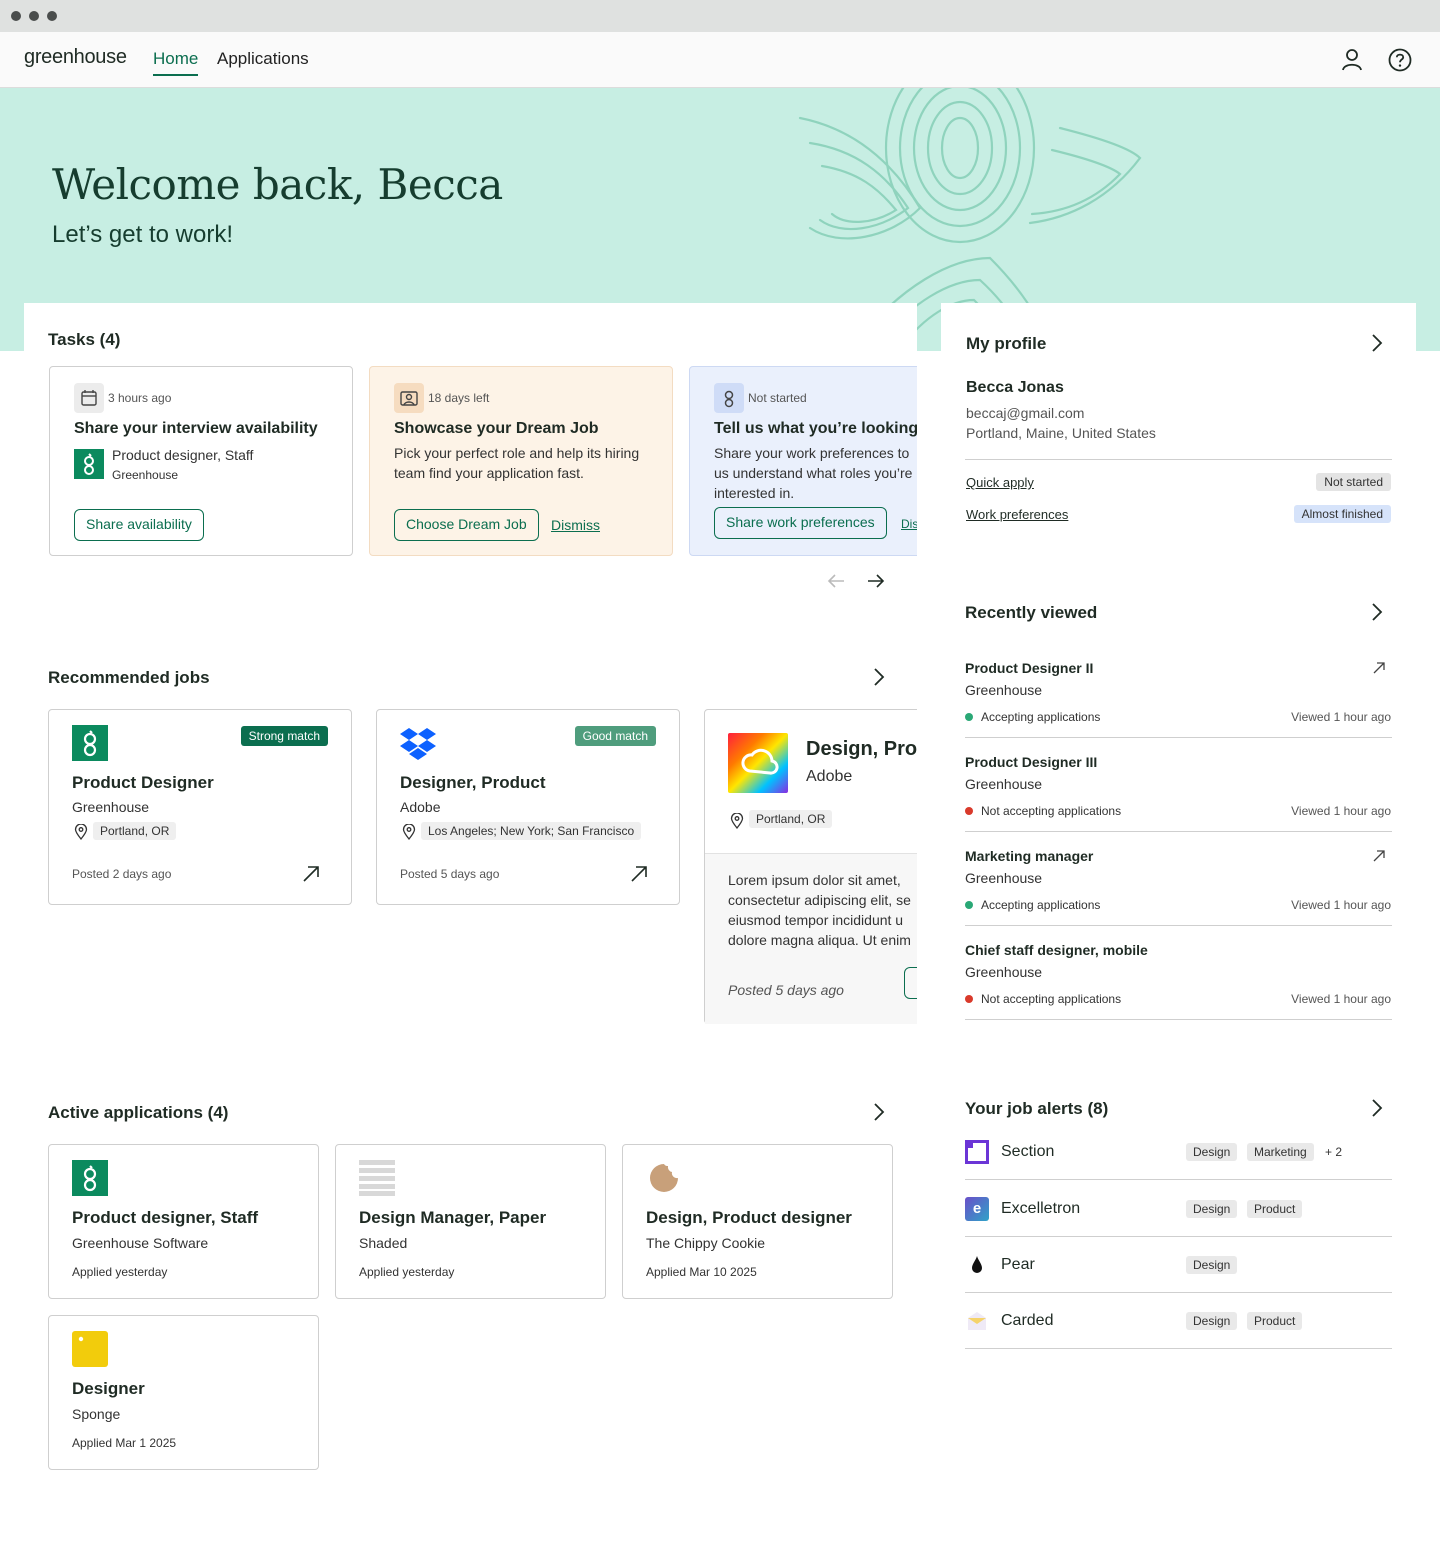  I want to click on job-posted: Posted 5 days ago, so click(450, 874).